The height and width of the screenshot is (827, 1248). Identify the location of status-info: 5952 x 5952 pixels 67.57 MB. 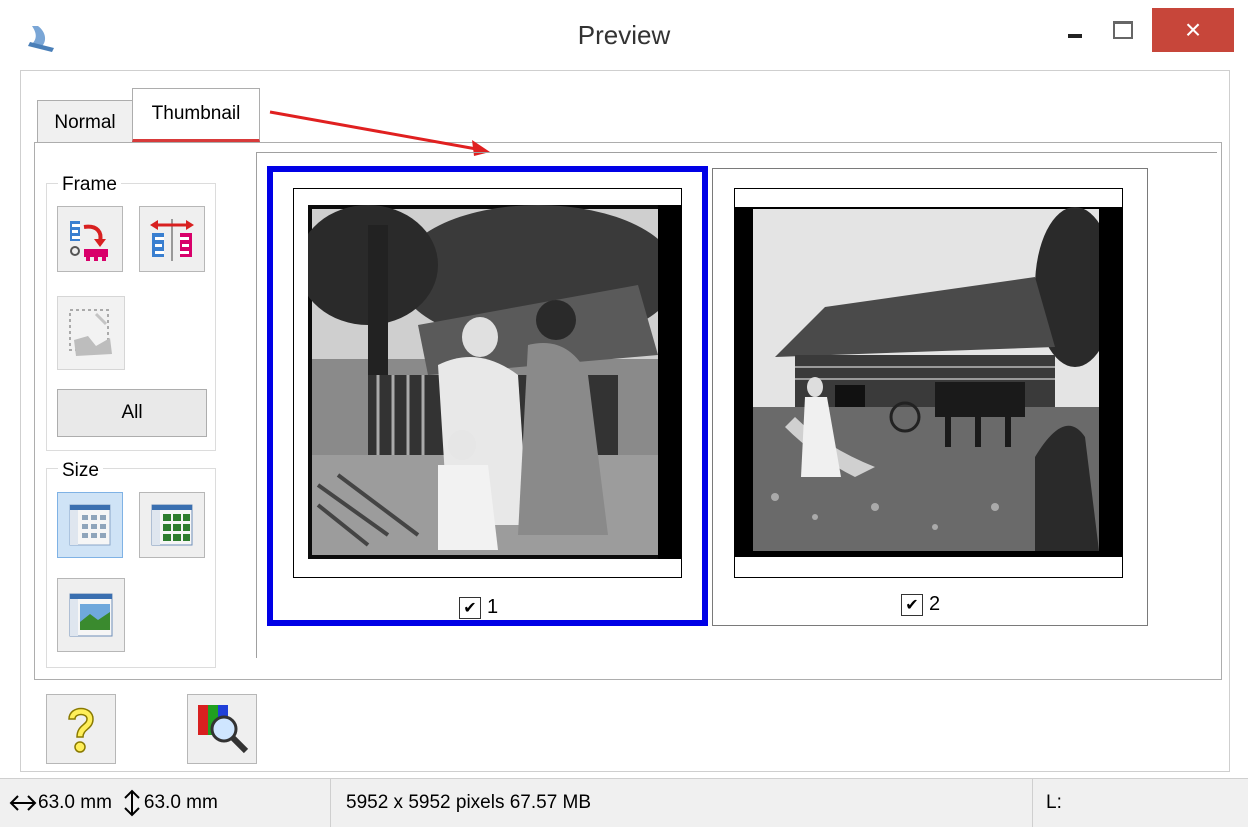
(469, 802).